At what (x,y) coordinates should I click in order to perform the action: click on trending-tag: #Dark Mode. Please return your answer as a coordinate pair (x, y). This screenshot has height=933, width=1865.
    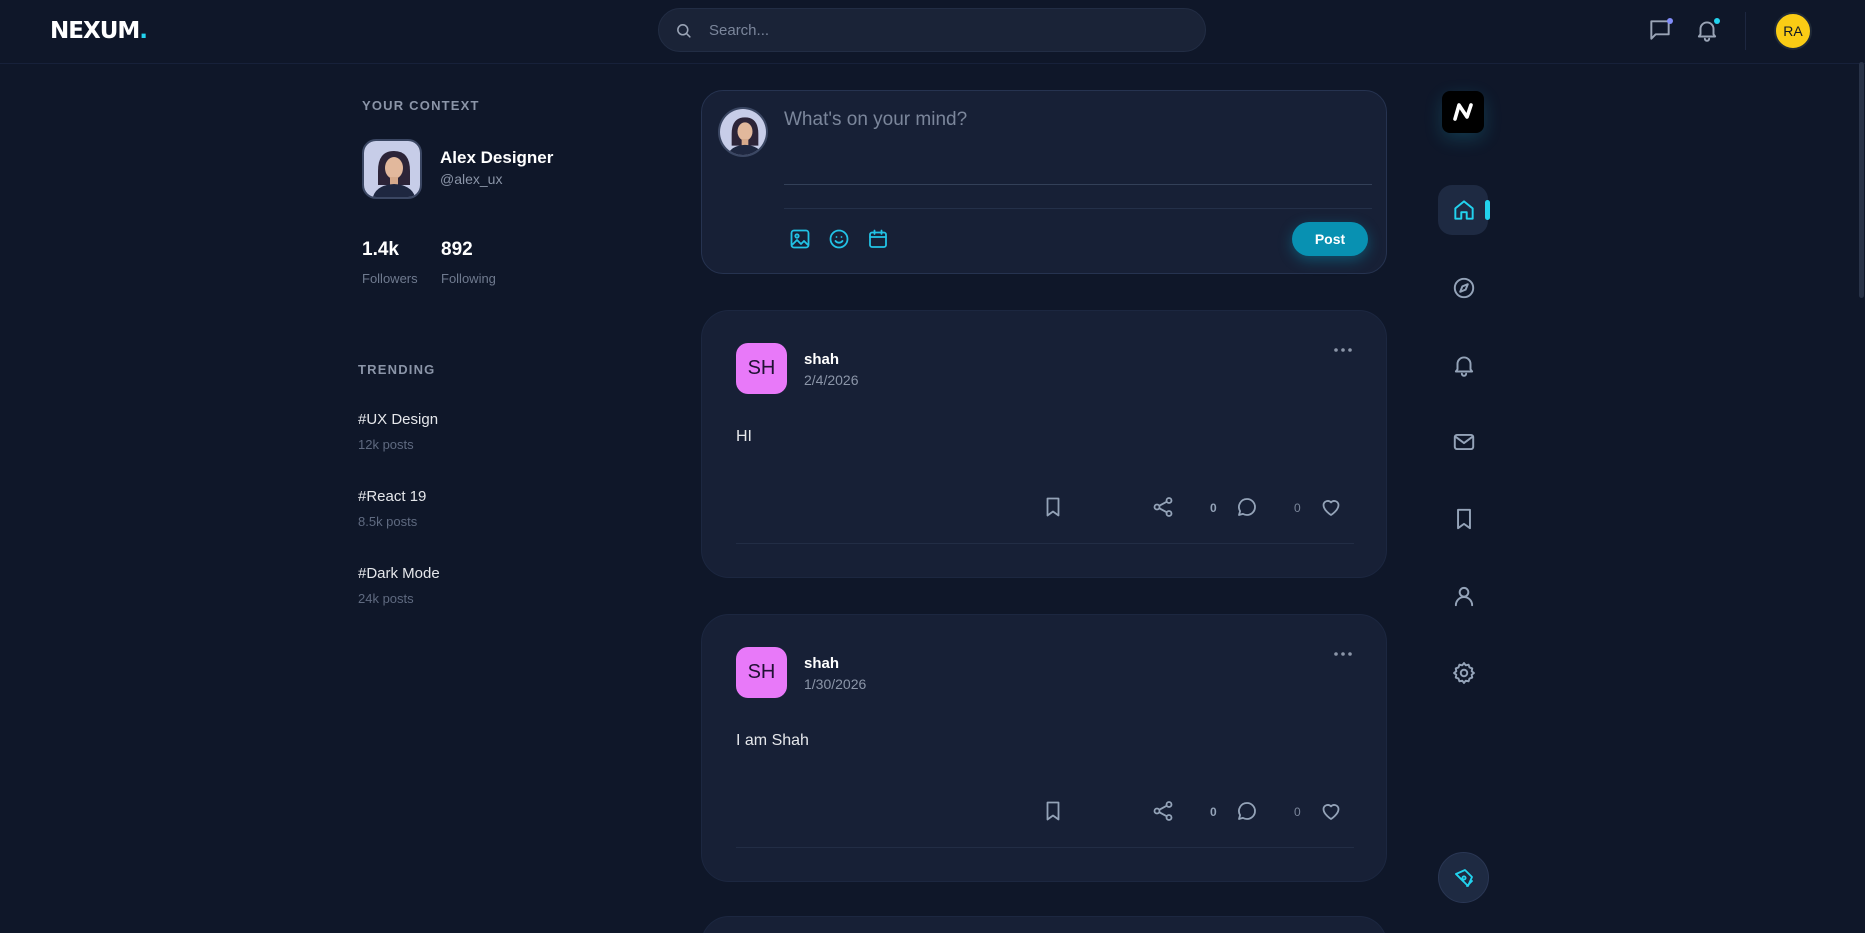
    Looking at the image, I should click on (399, 573).